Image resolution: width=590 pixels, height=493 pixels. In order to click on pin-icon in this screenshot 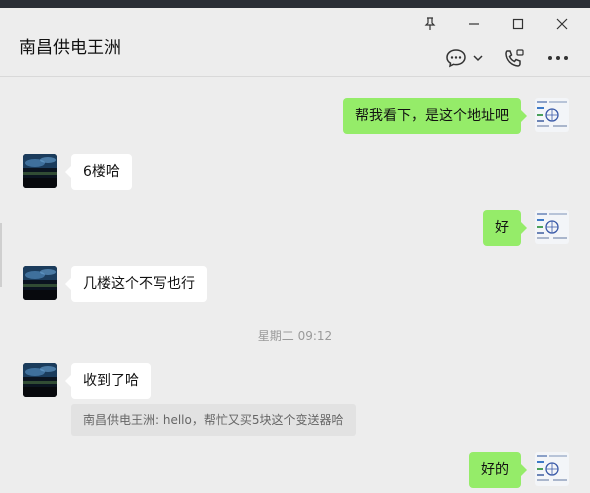, I will do `click(430, 24)`.